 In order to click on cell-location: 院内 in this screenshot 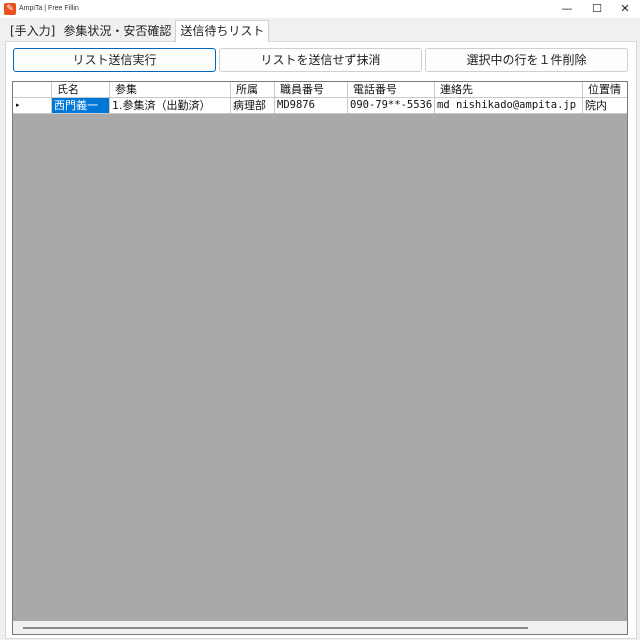, I will do `click(605, 106)`.